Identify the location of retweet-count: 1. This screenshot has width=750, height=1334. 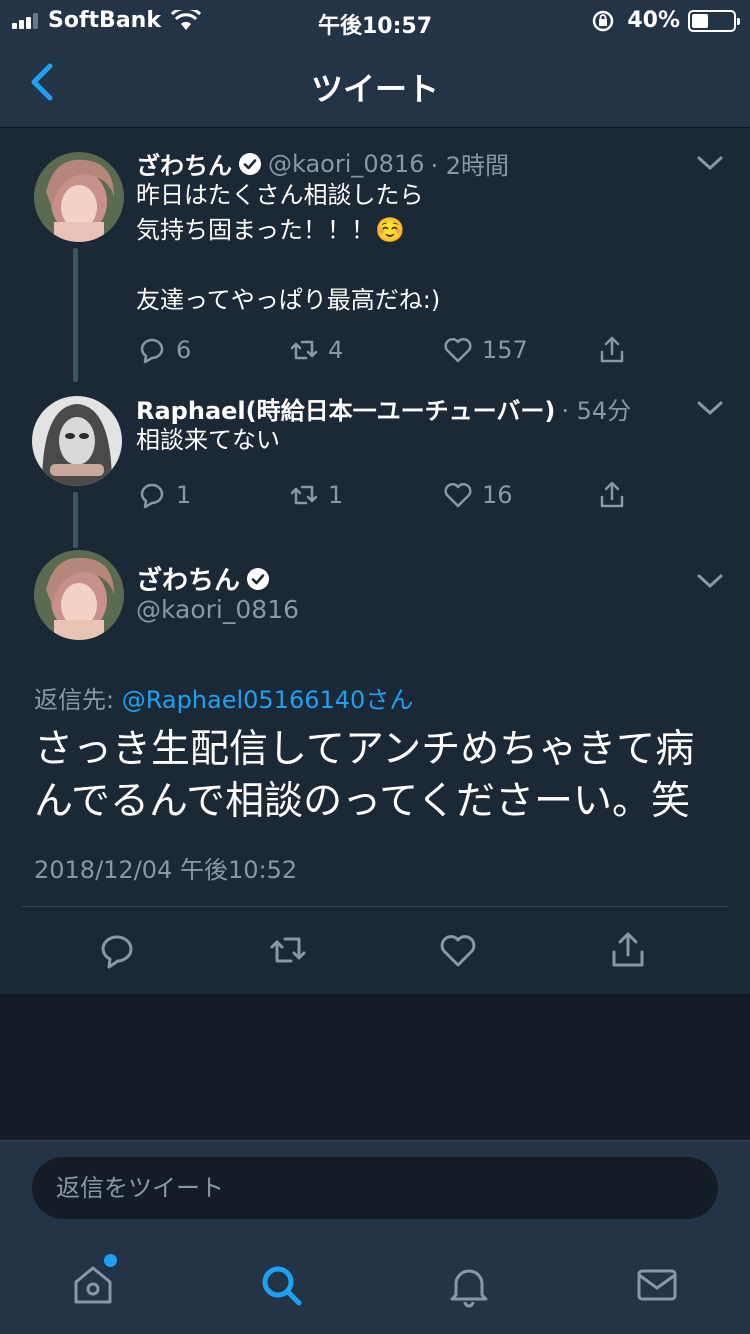
(336, 495).